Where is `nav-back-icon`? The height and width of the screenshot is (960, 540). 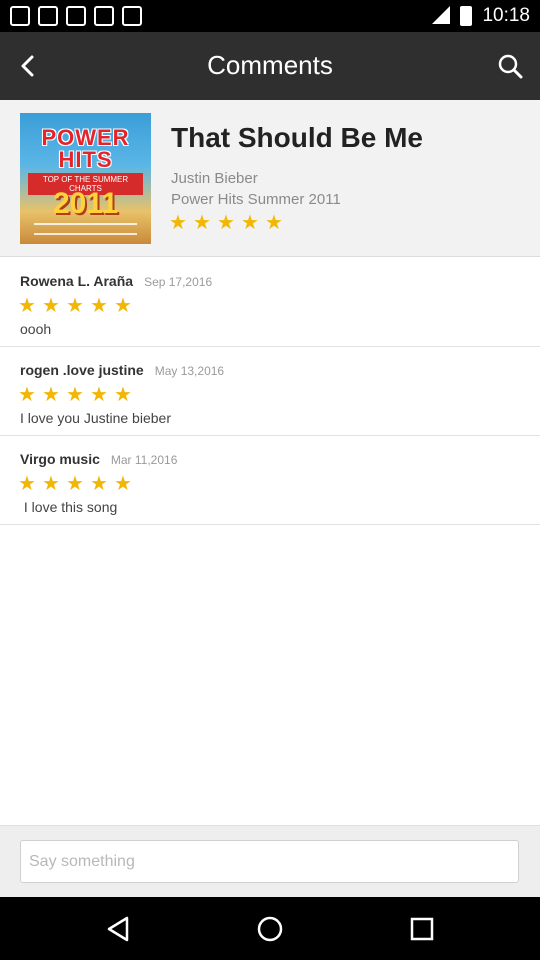
nav-back-icon is located at coordinates (118, 929).